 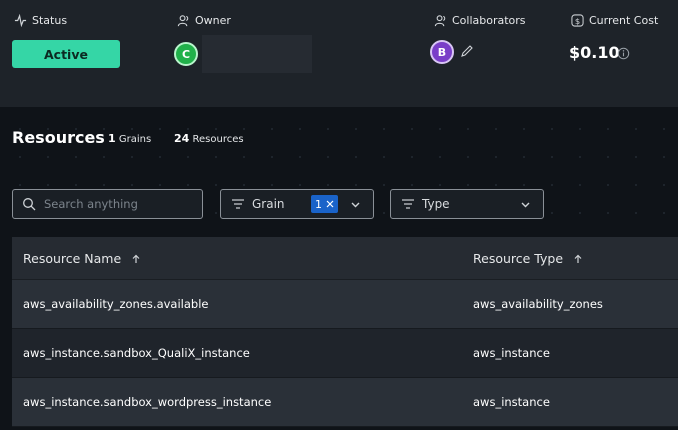 I want to click on owner-label: Owner, so click(x=204, y=20).